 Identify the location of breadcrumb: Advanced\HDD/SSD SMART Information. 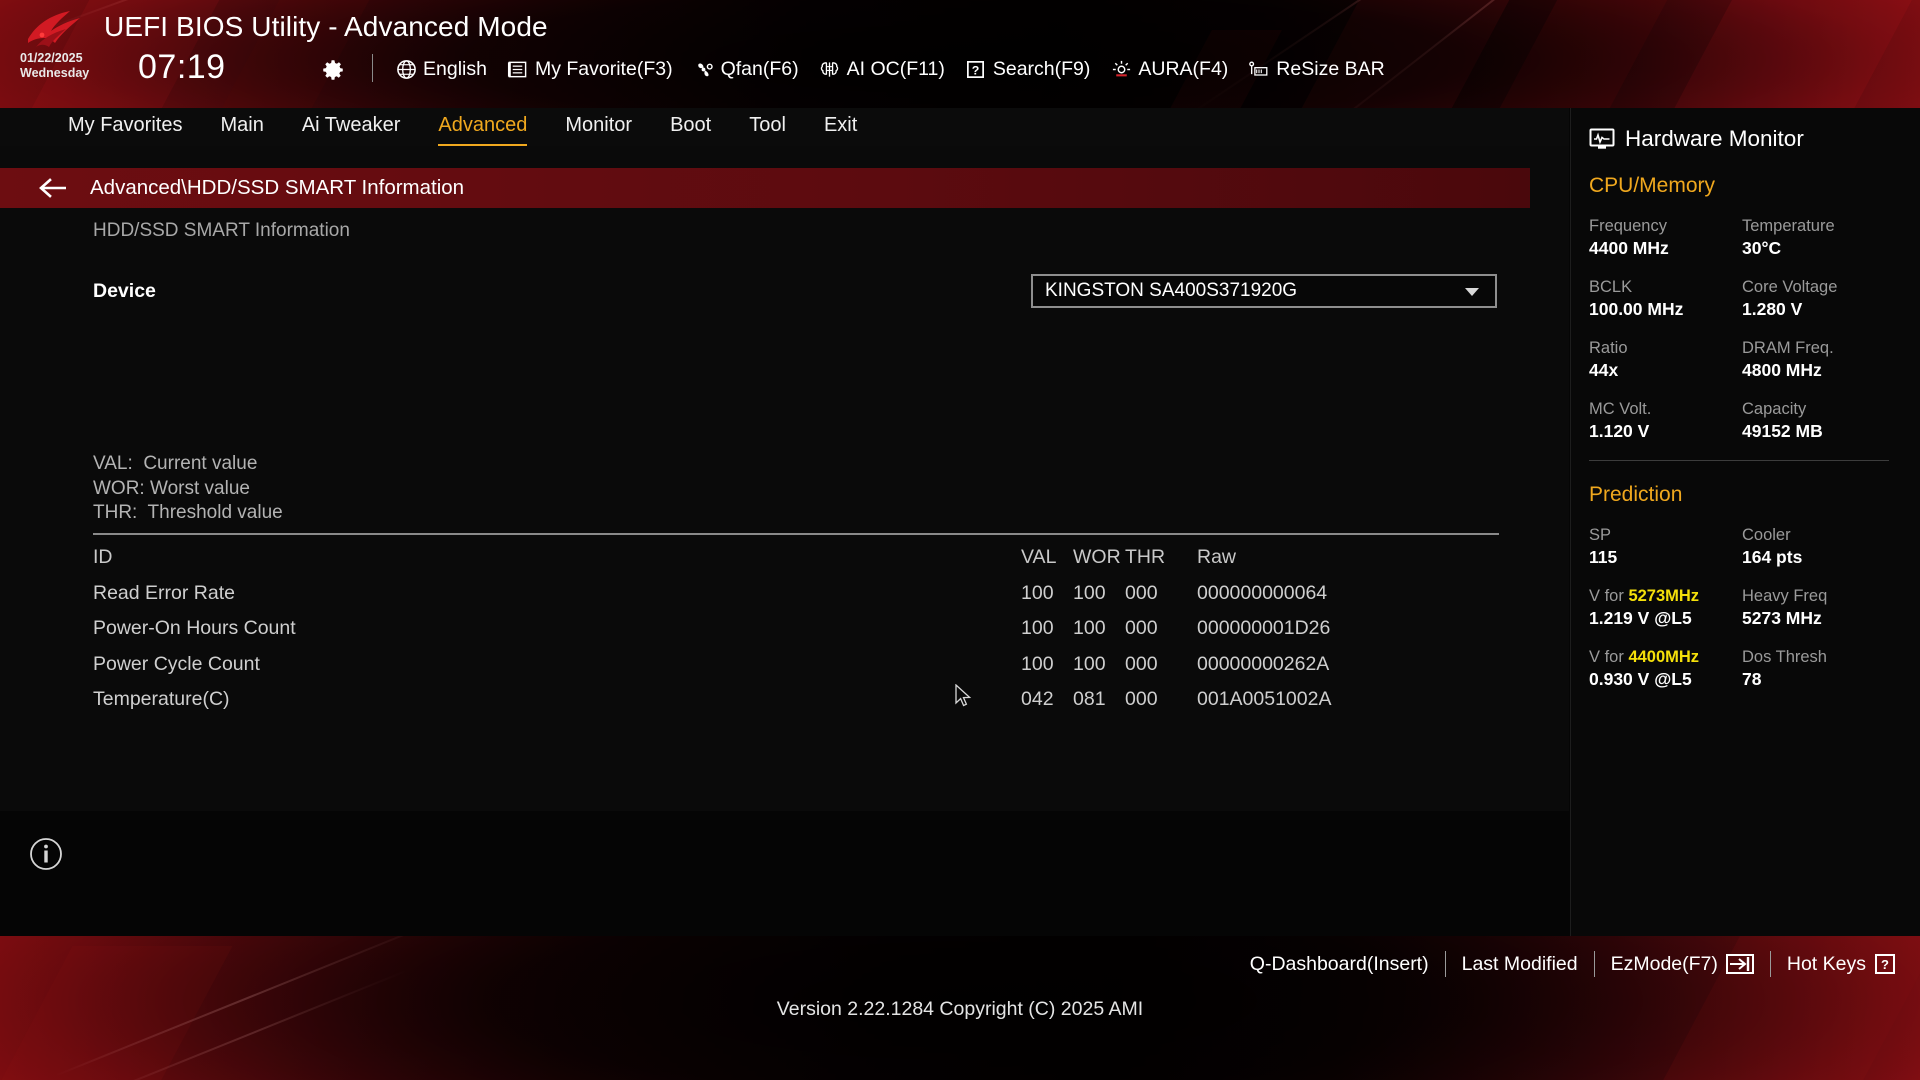
(277, 187).